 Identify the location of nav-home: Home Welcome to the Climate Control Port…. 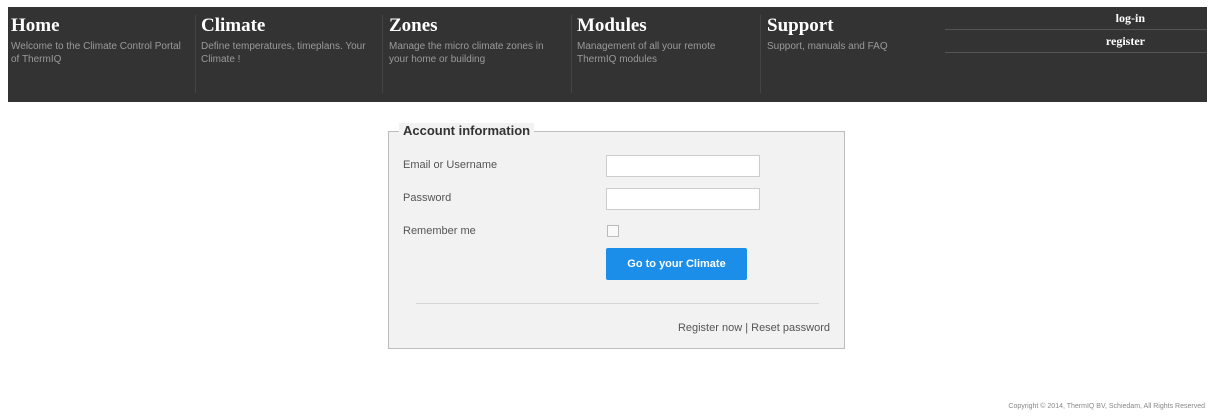
(102, 54).